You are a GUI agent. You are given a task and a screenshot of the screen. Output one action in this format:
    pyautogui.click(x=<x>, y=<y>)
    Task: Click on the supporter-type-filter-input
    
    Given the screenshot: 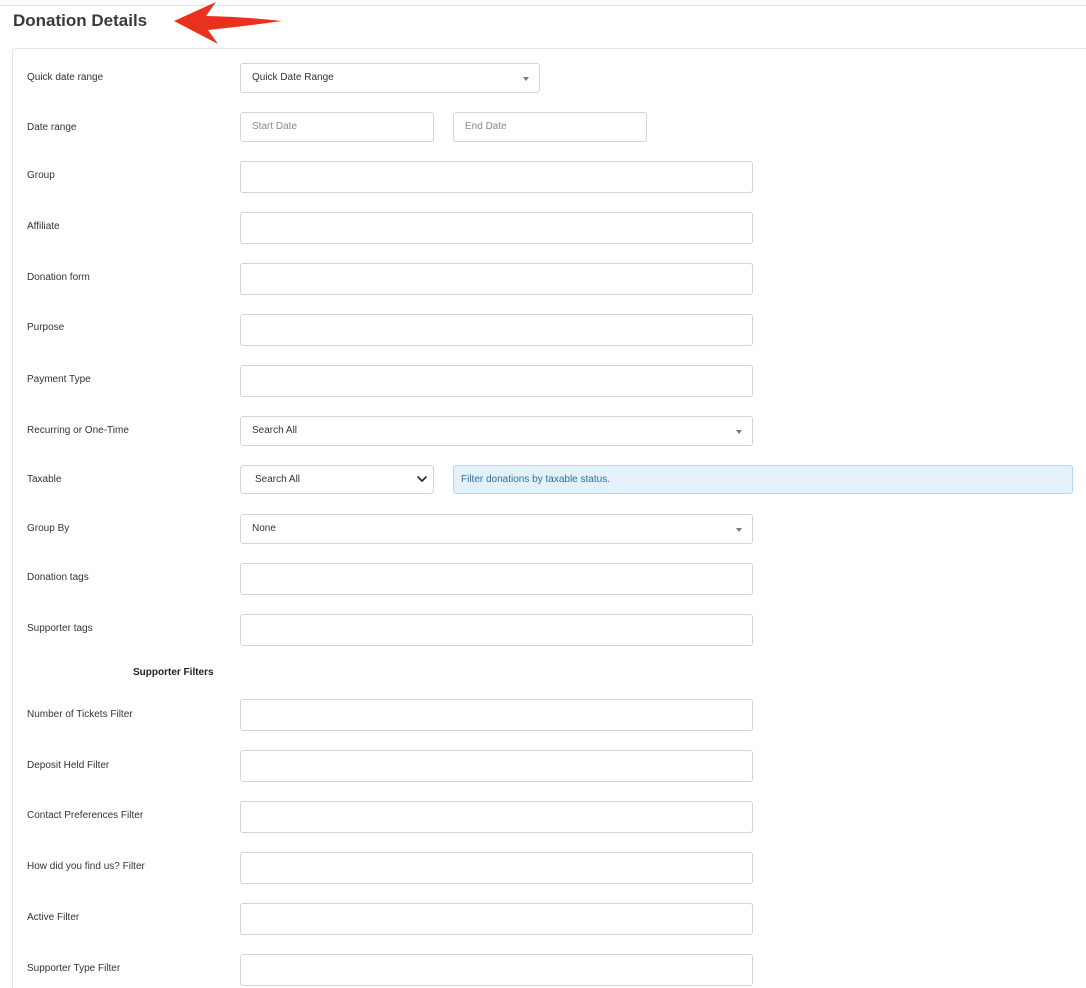 What is the action you would take?
    pyautogui.click(x=496, y=970)
    